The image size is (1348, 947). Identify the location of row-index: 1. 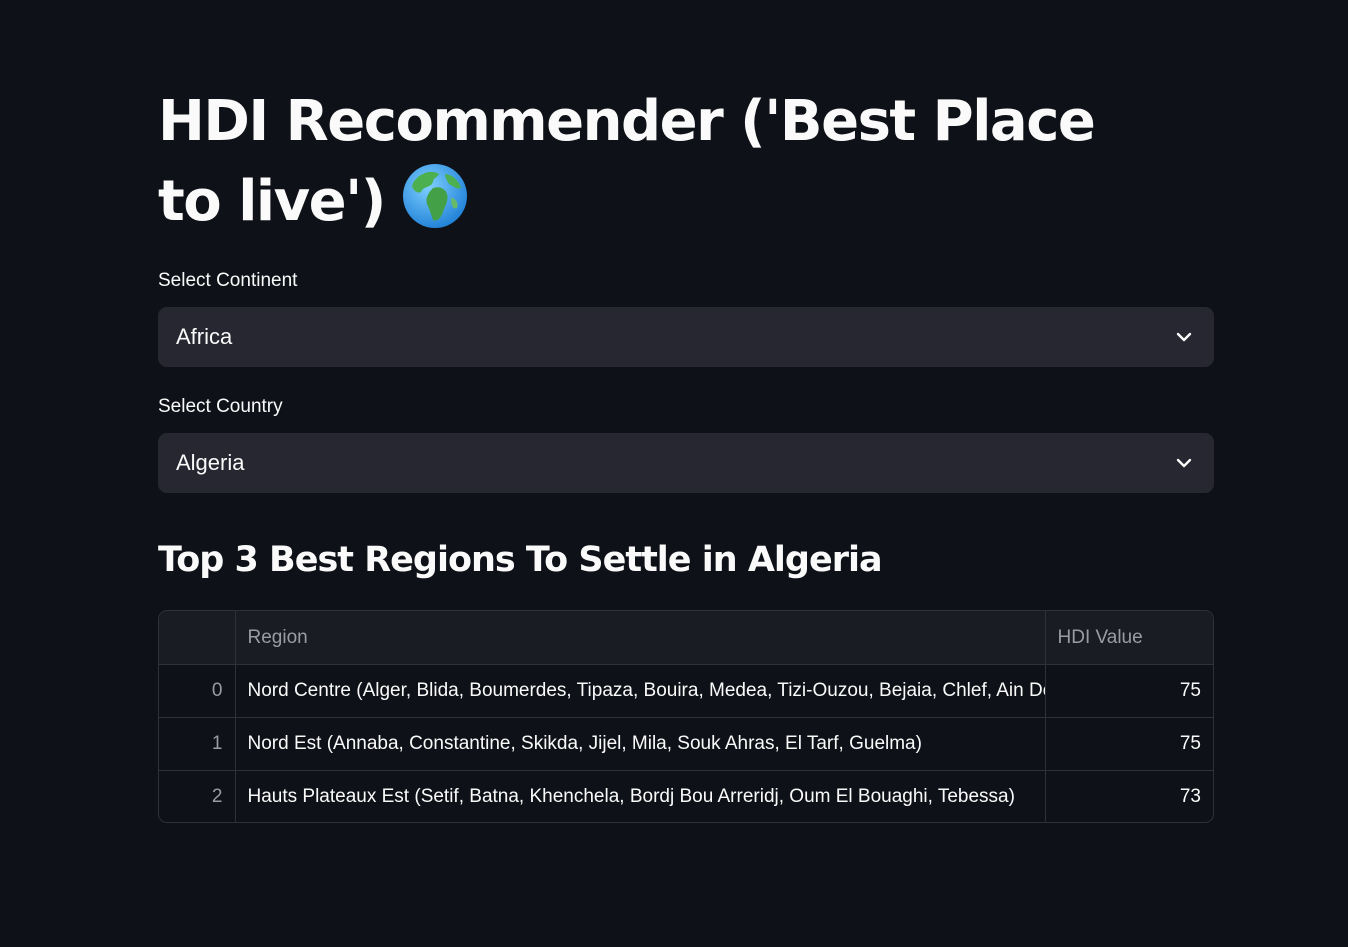
(197, 744).